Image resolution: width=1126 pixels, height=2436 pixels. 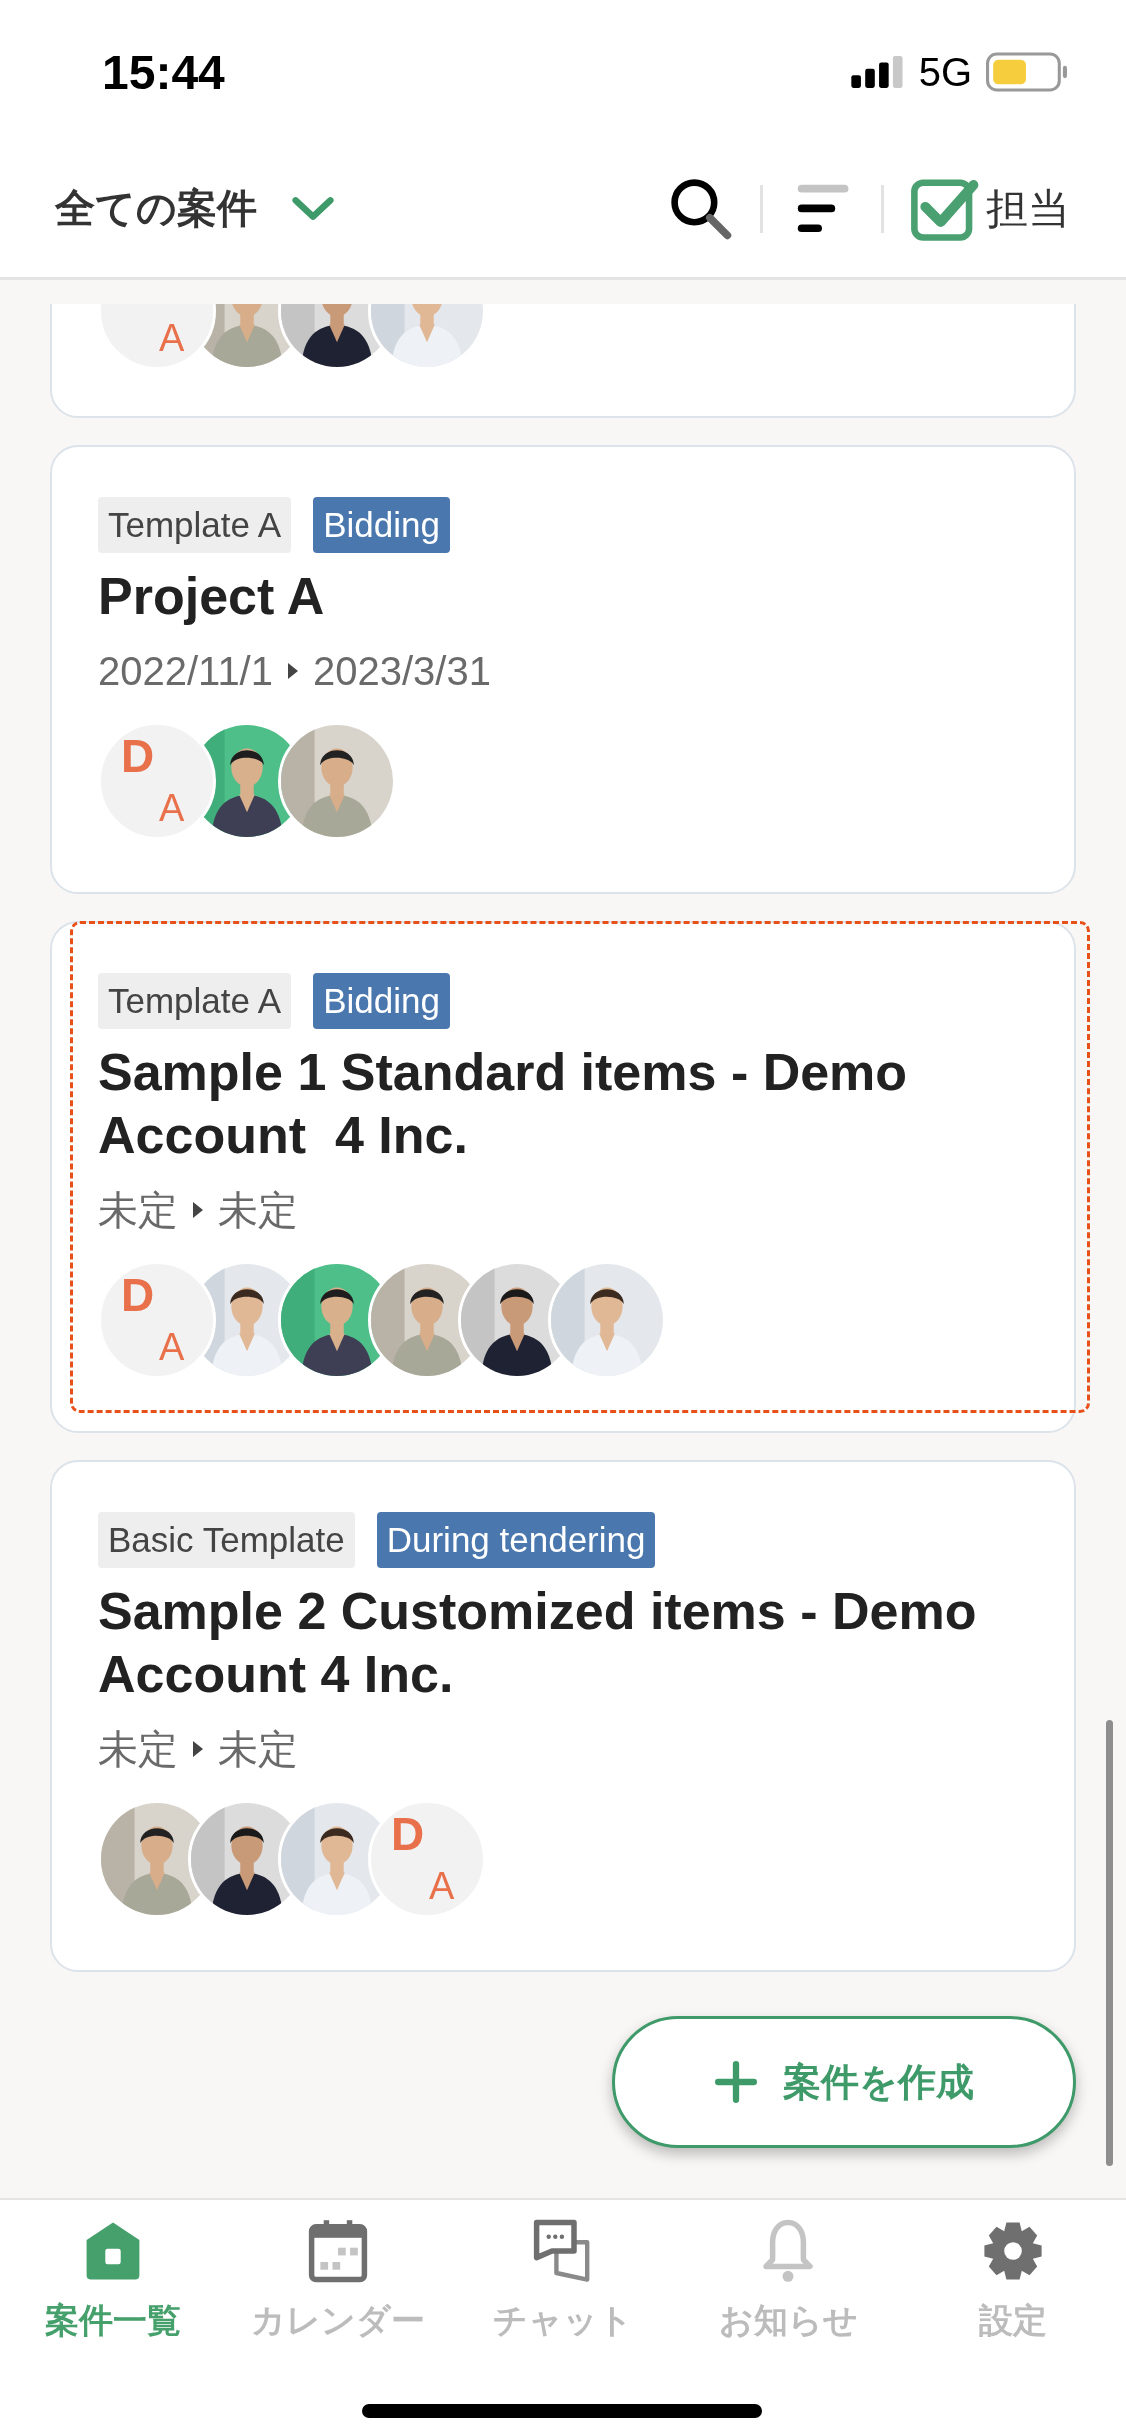 What do you see at coordinates (212, 596) in the screenshot?
I see `project-title: Project A` at bounding box center [212, 596].